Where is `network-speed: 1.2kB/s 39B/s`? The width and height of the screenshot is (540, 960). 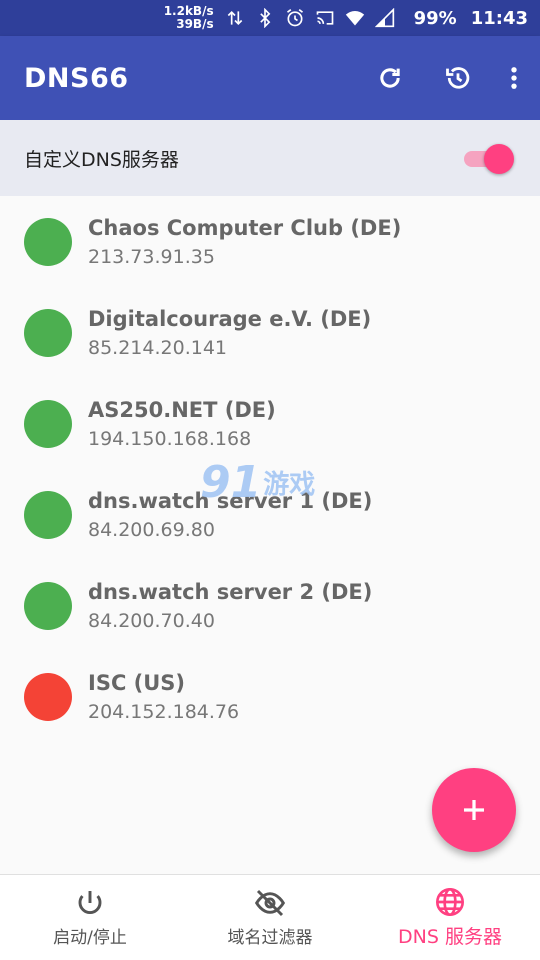 network-speed: 1.2kB/s 39B/s is located at coordinates (189, 18).